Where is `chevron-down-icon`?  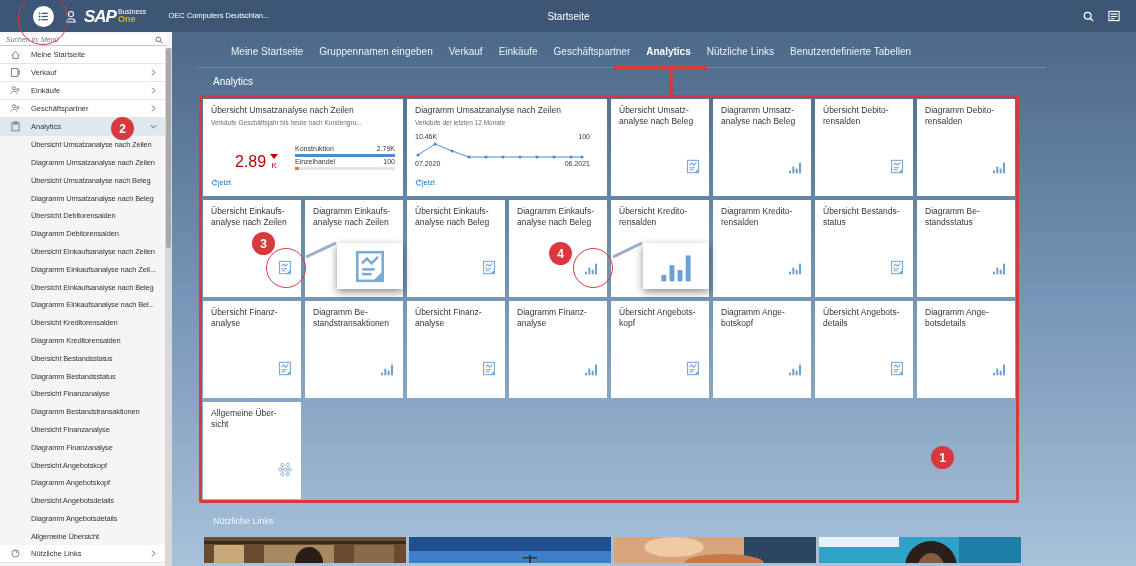 chevron-down-icon is located at coordinates (153, 126).